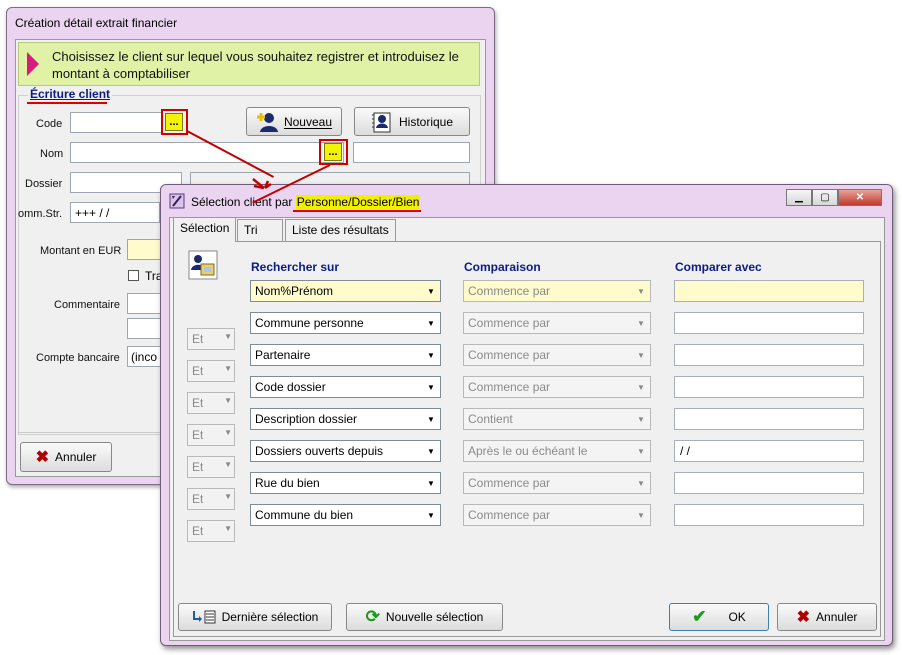  Describe the element at coordinates (412, 121) in the screenshot. I see `historique-button: Historique` at that location.